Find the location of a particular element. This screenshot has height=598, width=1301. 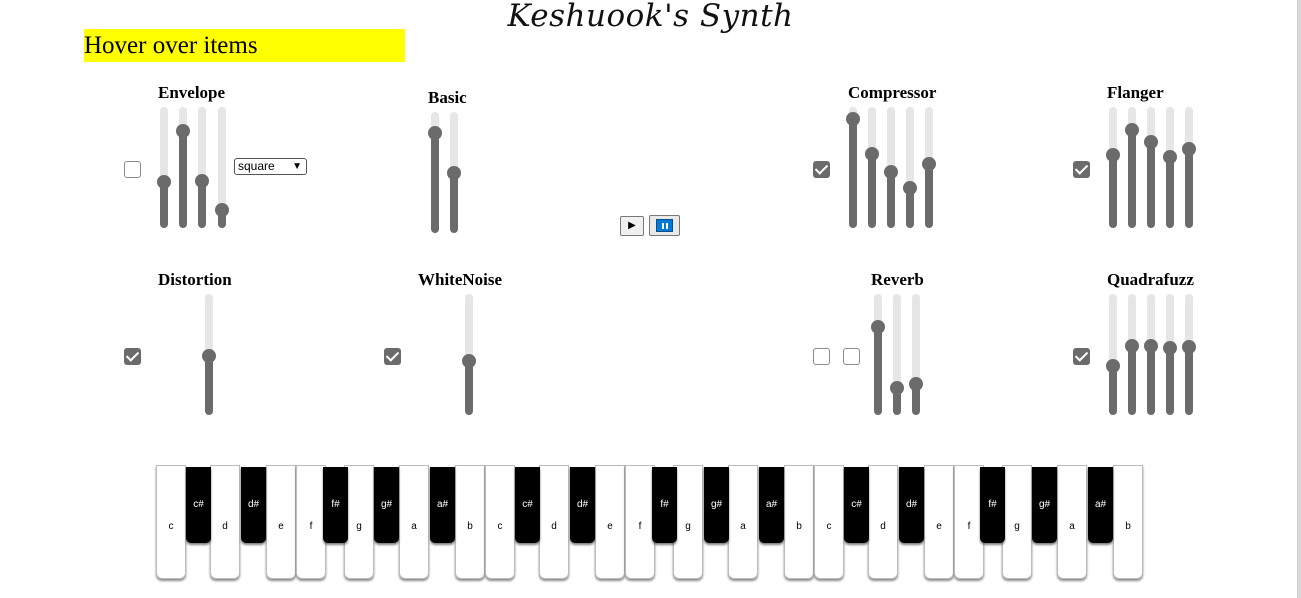

compressor-enable-checkbox is located at coordinates (821, 169).